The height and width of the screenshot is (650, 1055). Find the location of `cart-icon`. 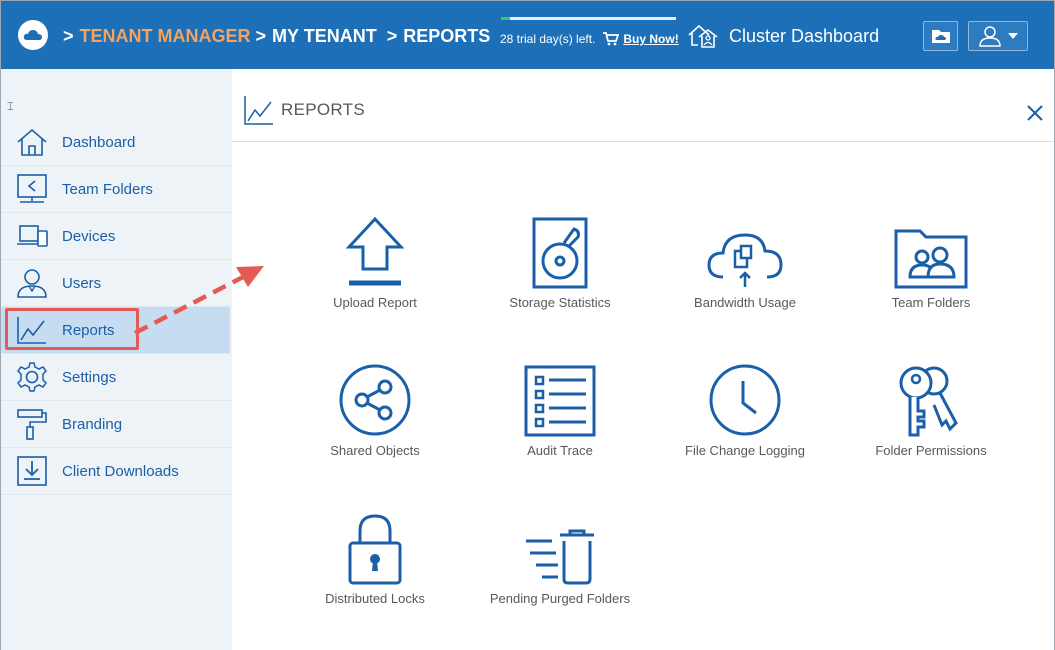

cart-icon is located at coordinates (611, 39).